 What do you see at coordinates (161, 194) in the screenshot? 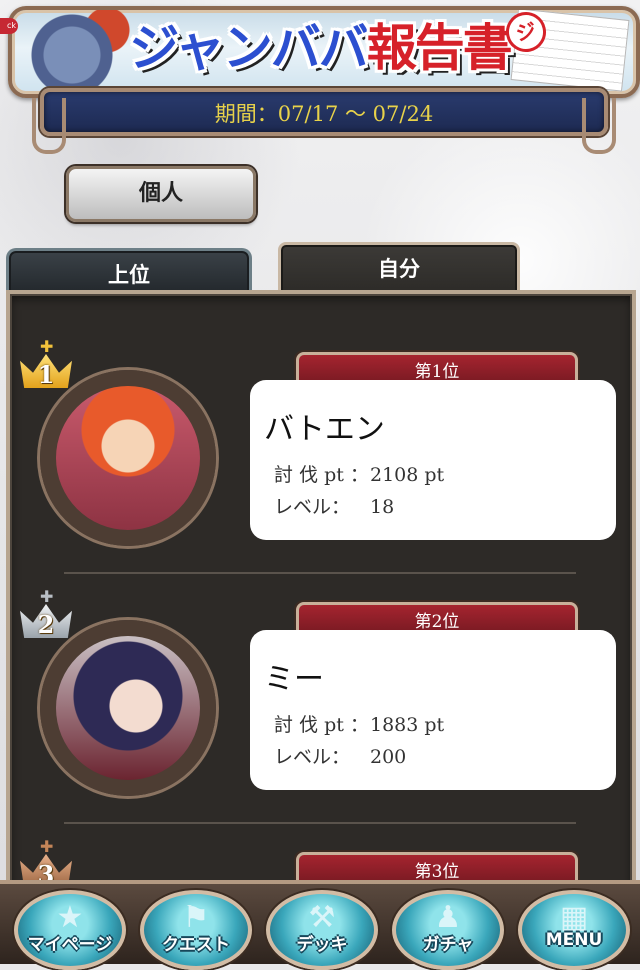
I see `individual-filter-button: 個人` at bounding box center [161, 194].